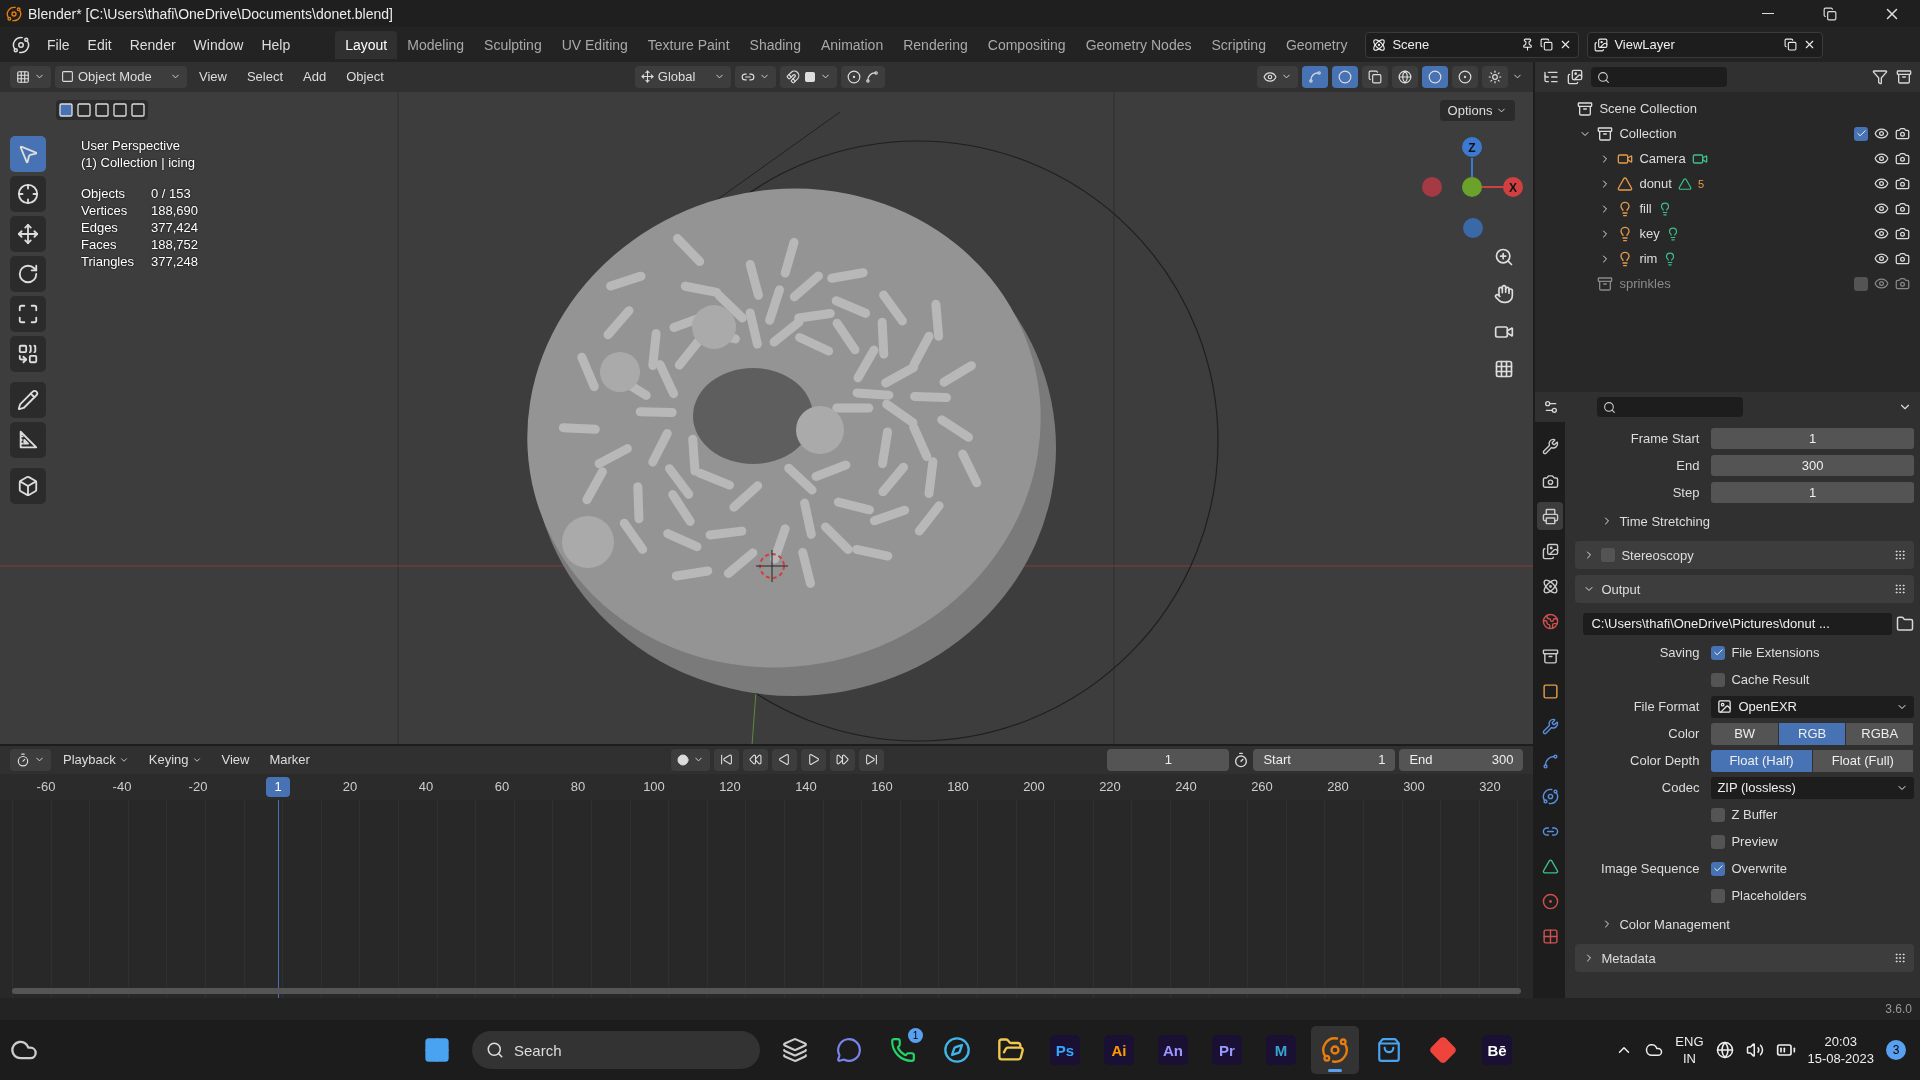 The image size is (1920, 1080). I want to click on menu-item: Object, so click(365, 77).